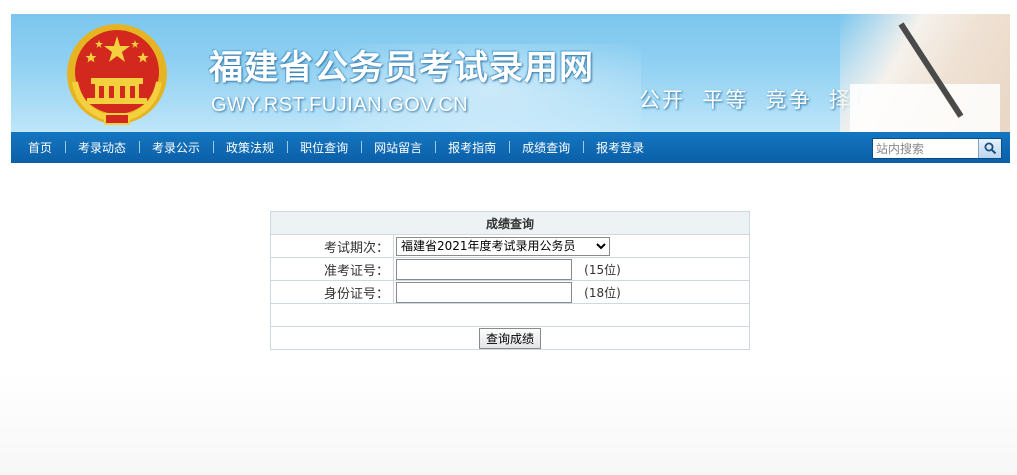 The height and width of the screenshot is (475, 1017). Describe the element at coordinates (340, 105) in the screenshot. I see `site-domain: GWY.RST.FUJIAN.GOV.CN` at that location.